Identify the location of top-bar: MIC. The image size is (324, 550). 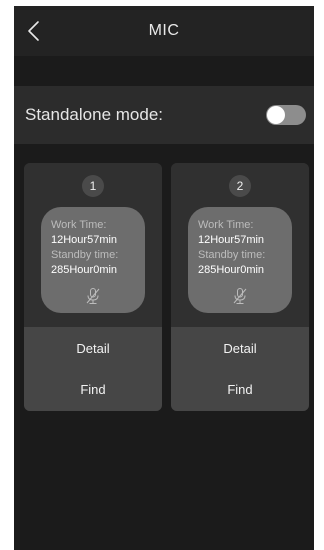
(164, 31).